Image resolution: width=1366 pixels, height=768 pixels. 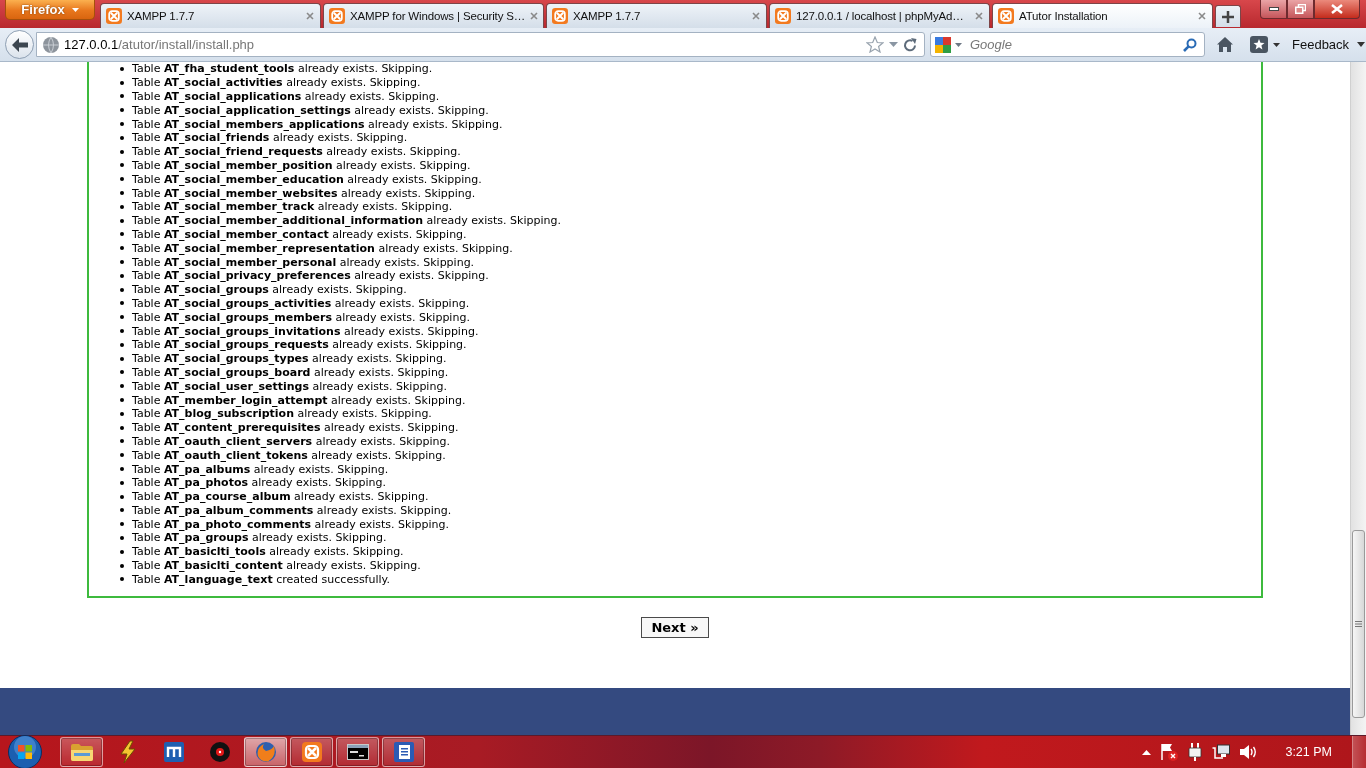 What do you see at coordinates (310, 110) in the screenshot?
I see `result-text: Table AT_social_application_settings already exists. Skipping.` at bounding box center [310, 110].